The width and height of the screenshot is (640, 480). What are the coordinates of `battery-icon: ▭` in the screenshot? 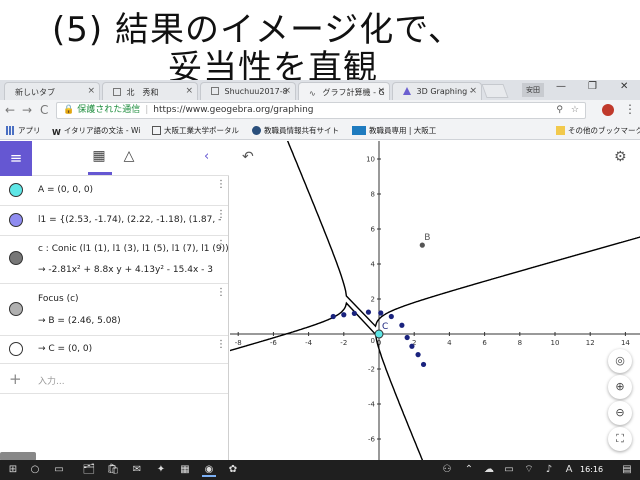 It's located at (509, 470).